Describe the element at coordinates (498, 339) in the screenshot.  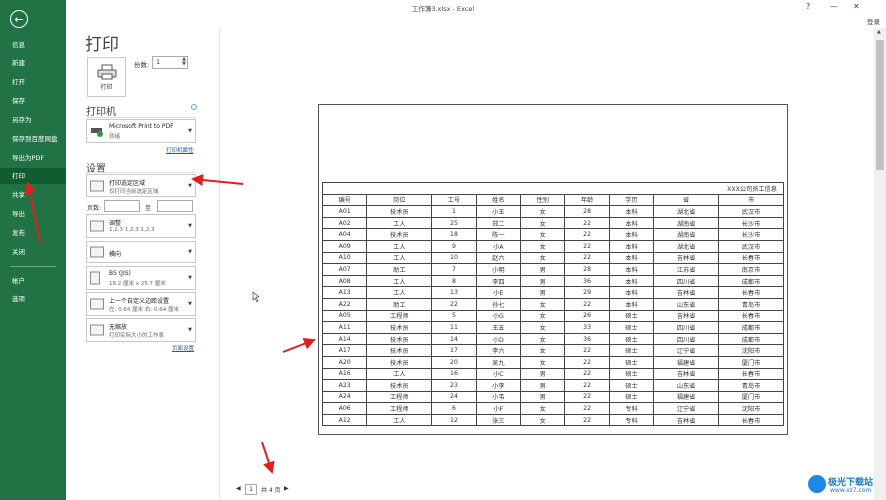
I see `table-cell: 小D` at that location.